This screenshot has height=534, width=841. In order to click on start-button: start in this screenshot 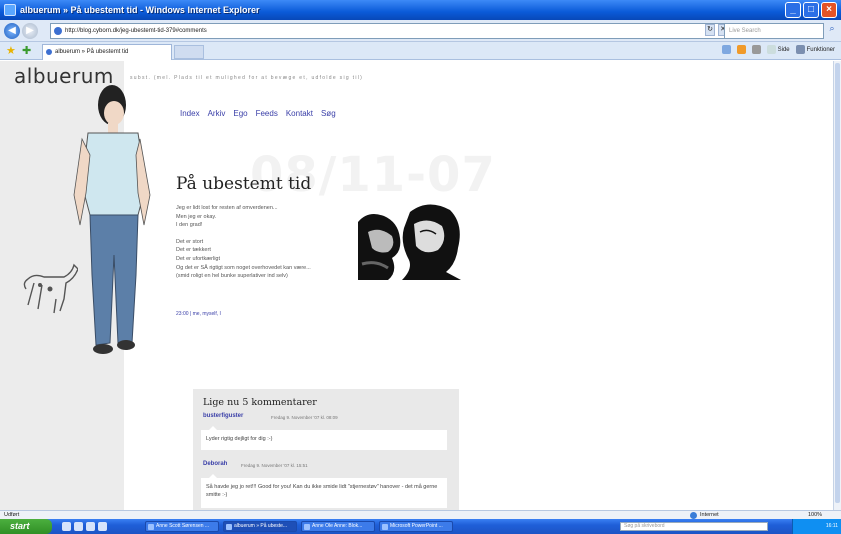, I will do `click(26, 526)`.